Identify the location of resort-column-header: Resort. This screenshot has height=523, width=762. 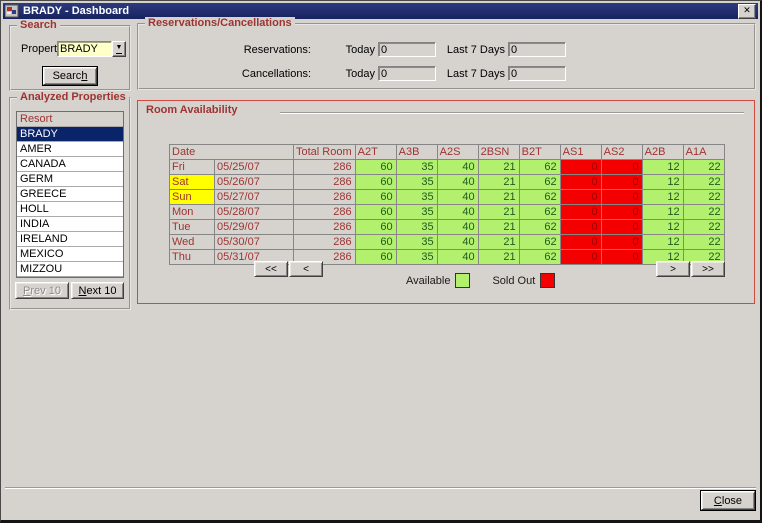
(70, 119).